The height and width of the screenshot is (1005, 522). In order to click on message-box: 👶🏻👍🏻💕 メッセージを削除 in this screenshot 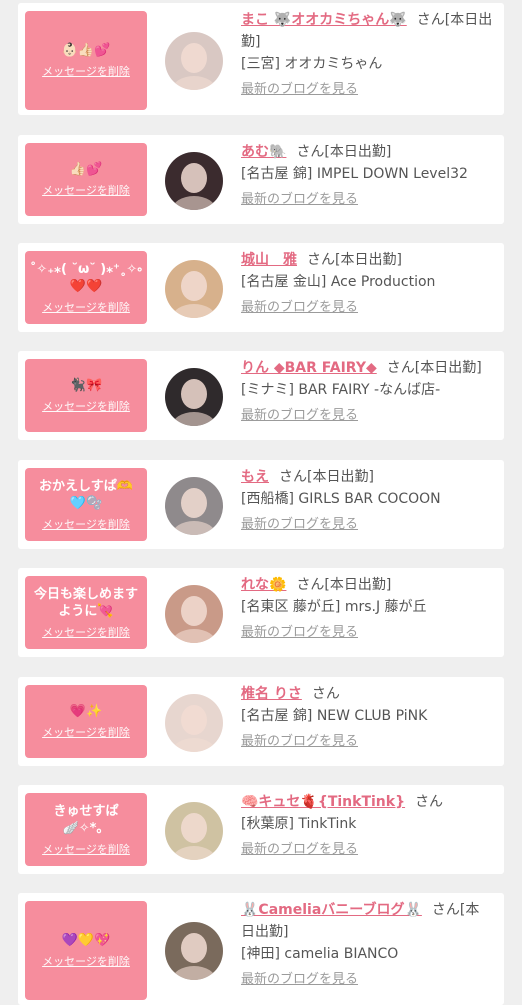, I will do `click(86, 60)`.